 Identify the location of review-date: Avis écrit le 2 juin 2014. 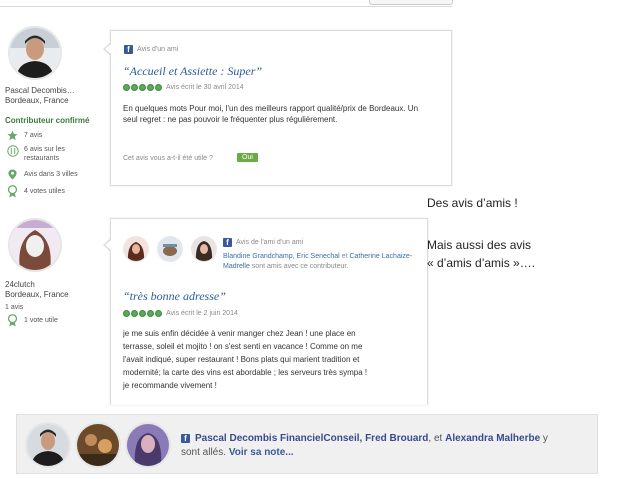
(202, 313).